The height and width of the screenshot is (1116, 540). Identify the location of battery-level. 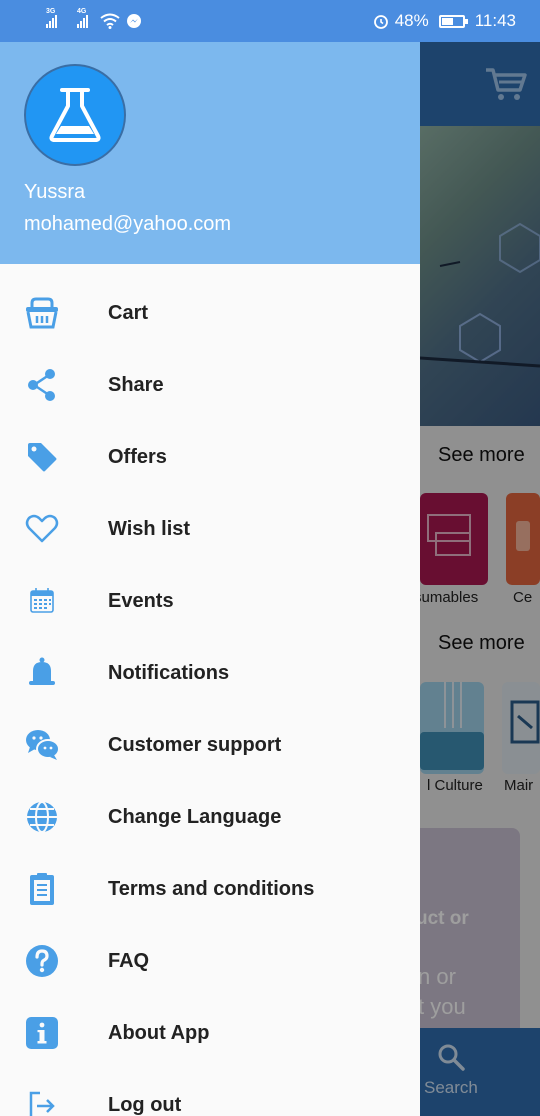
(447, 21).